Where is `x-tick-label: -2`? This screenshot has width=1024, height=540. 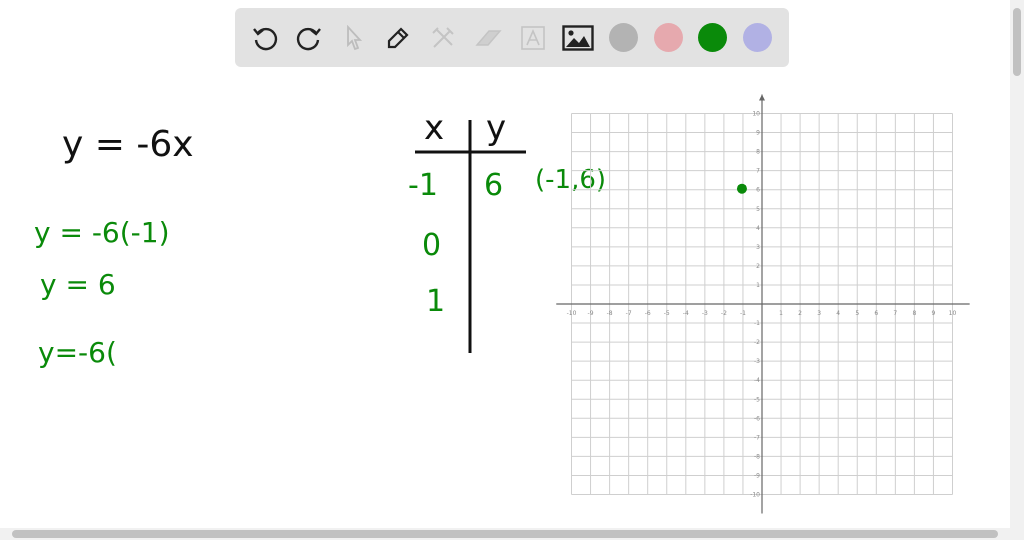 x-tick-label: -2 is located at coordinates (724, 313).